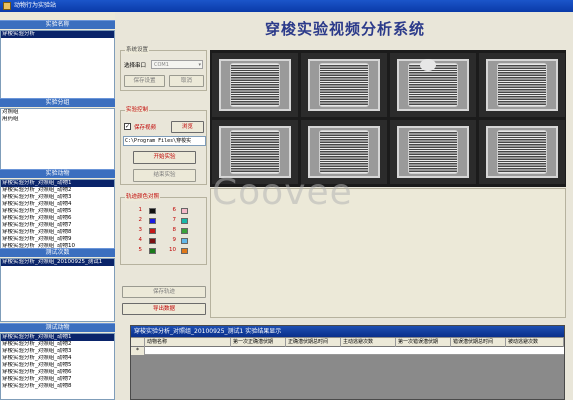  Describe the element at coordinates (163, 229) in the screenshot. I see `track-colors-group: 轨迹颜色对照 1 2 3 4 5 6 7 8 9 10` at that location.